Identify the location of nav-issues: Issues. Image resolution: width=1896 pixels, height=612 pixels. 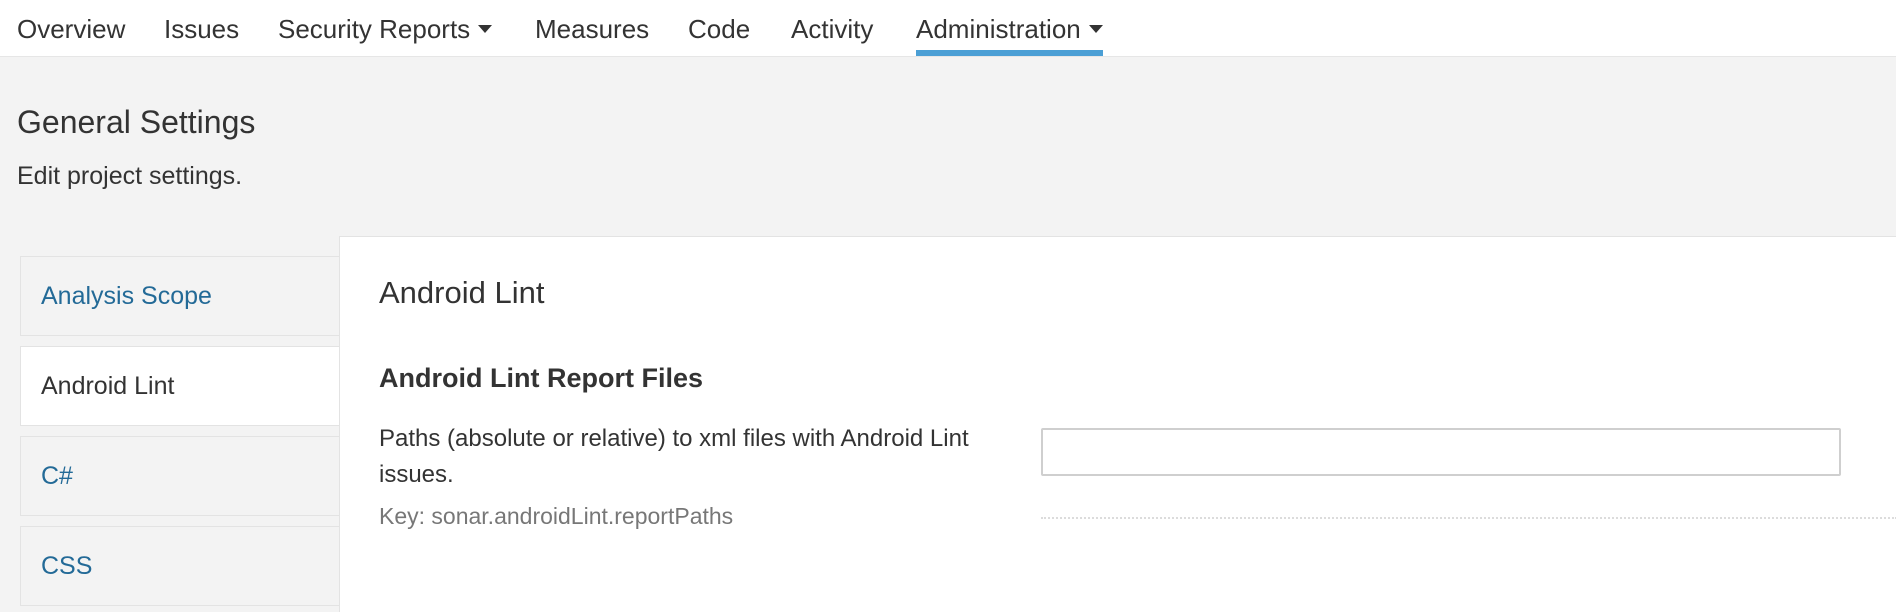
(201, 28).